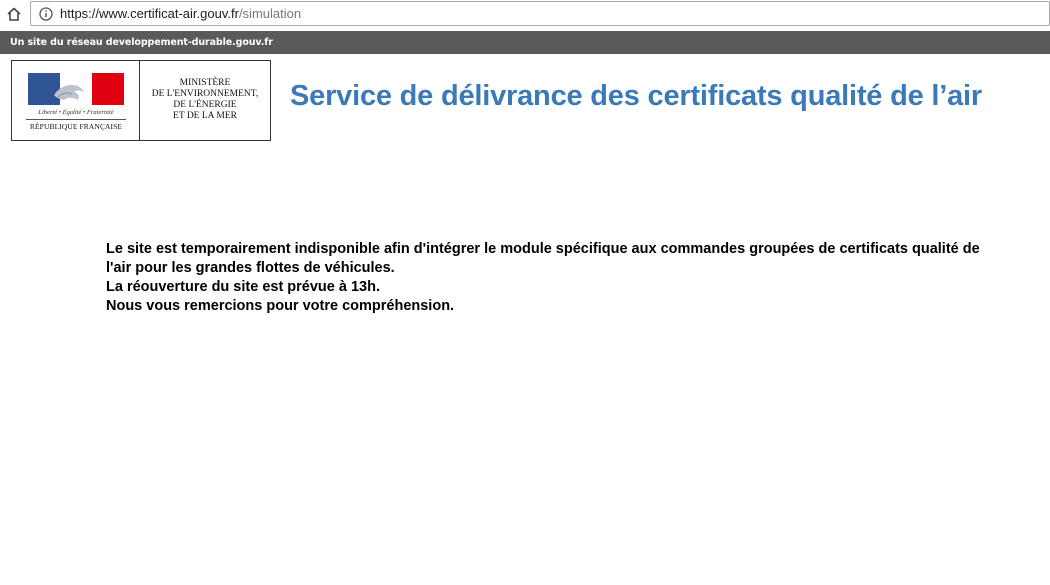 This screenshot has width=1050, height=585. I want to click on reopening-notice: La réouverture du site est prévue à 13h., so click(243, 287).